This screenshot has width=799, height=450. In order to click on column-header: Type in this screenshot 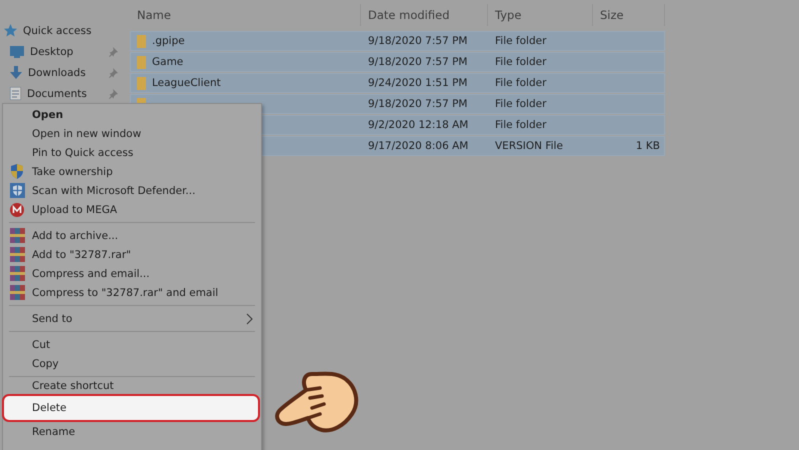, I will do `click(540, 15)`.